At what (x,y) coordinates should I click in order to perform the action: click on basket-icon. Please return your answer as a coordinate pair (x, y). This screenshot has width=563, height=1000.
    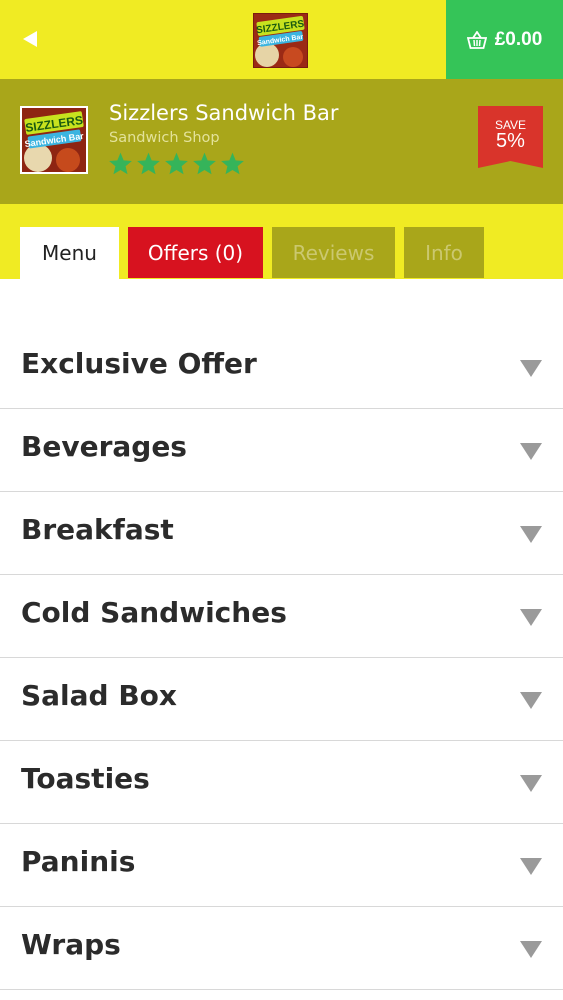
    Looking at the image, I should click on (476, 39).